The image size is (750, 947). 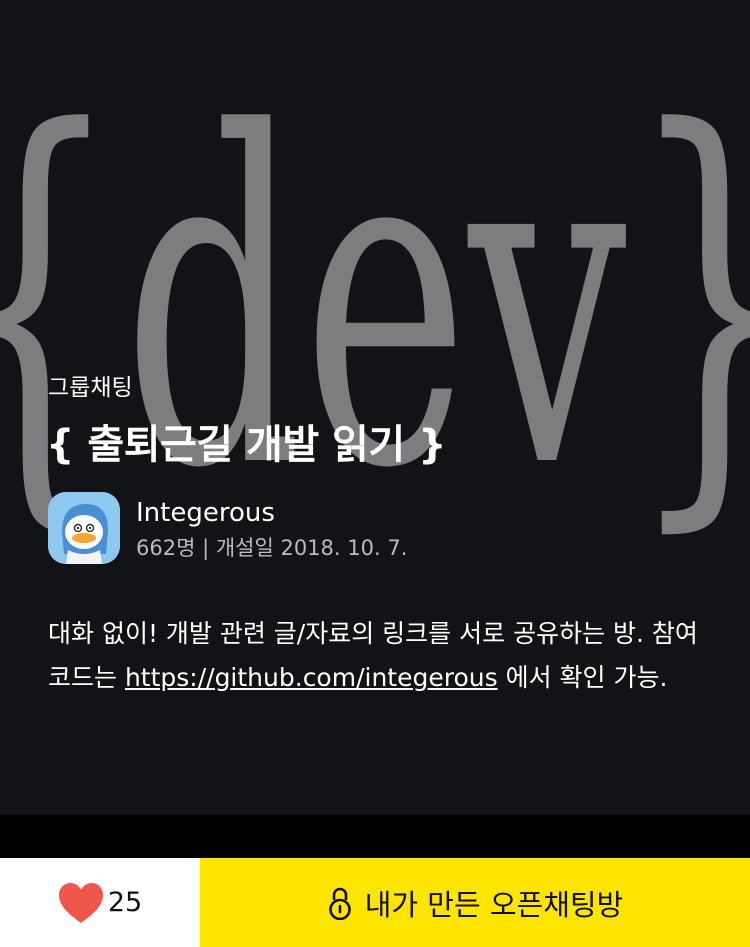 What do you see at coordinates (90, 388) in the screenshot?
I see `room-category: 그룹채팅` at bounding box center [90, 388].